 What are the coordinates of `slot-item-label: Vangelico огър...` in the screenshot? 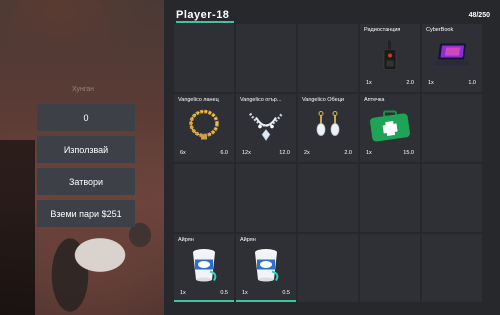 It's located at (261, 100).